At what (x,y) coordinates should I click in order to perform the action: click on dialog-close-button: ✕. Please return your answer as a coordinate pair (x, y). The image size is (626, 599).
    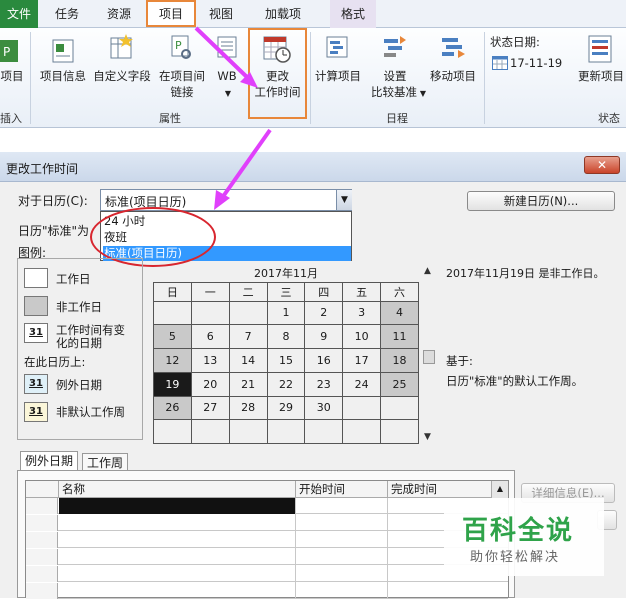
    Looking at the image, I should click on (602, 165).